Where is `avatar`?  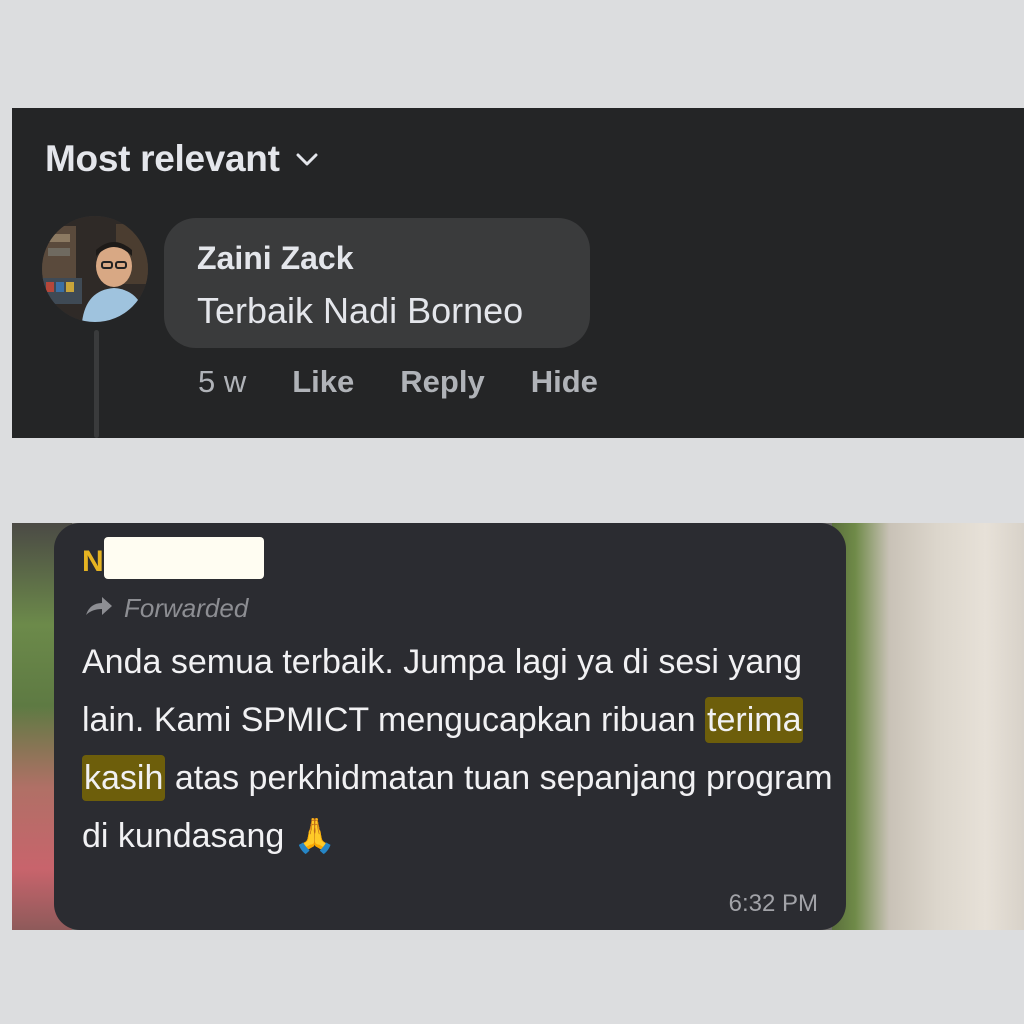 avatar is located at coordinates (95, 269).